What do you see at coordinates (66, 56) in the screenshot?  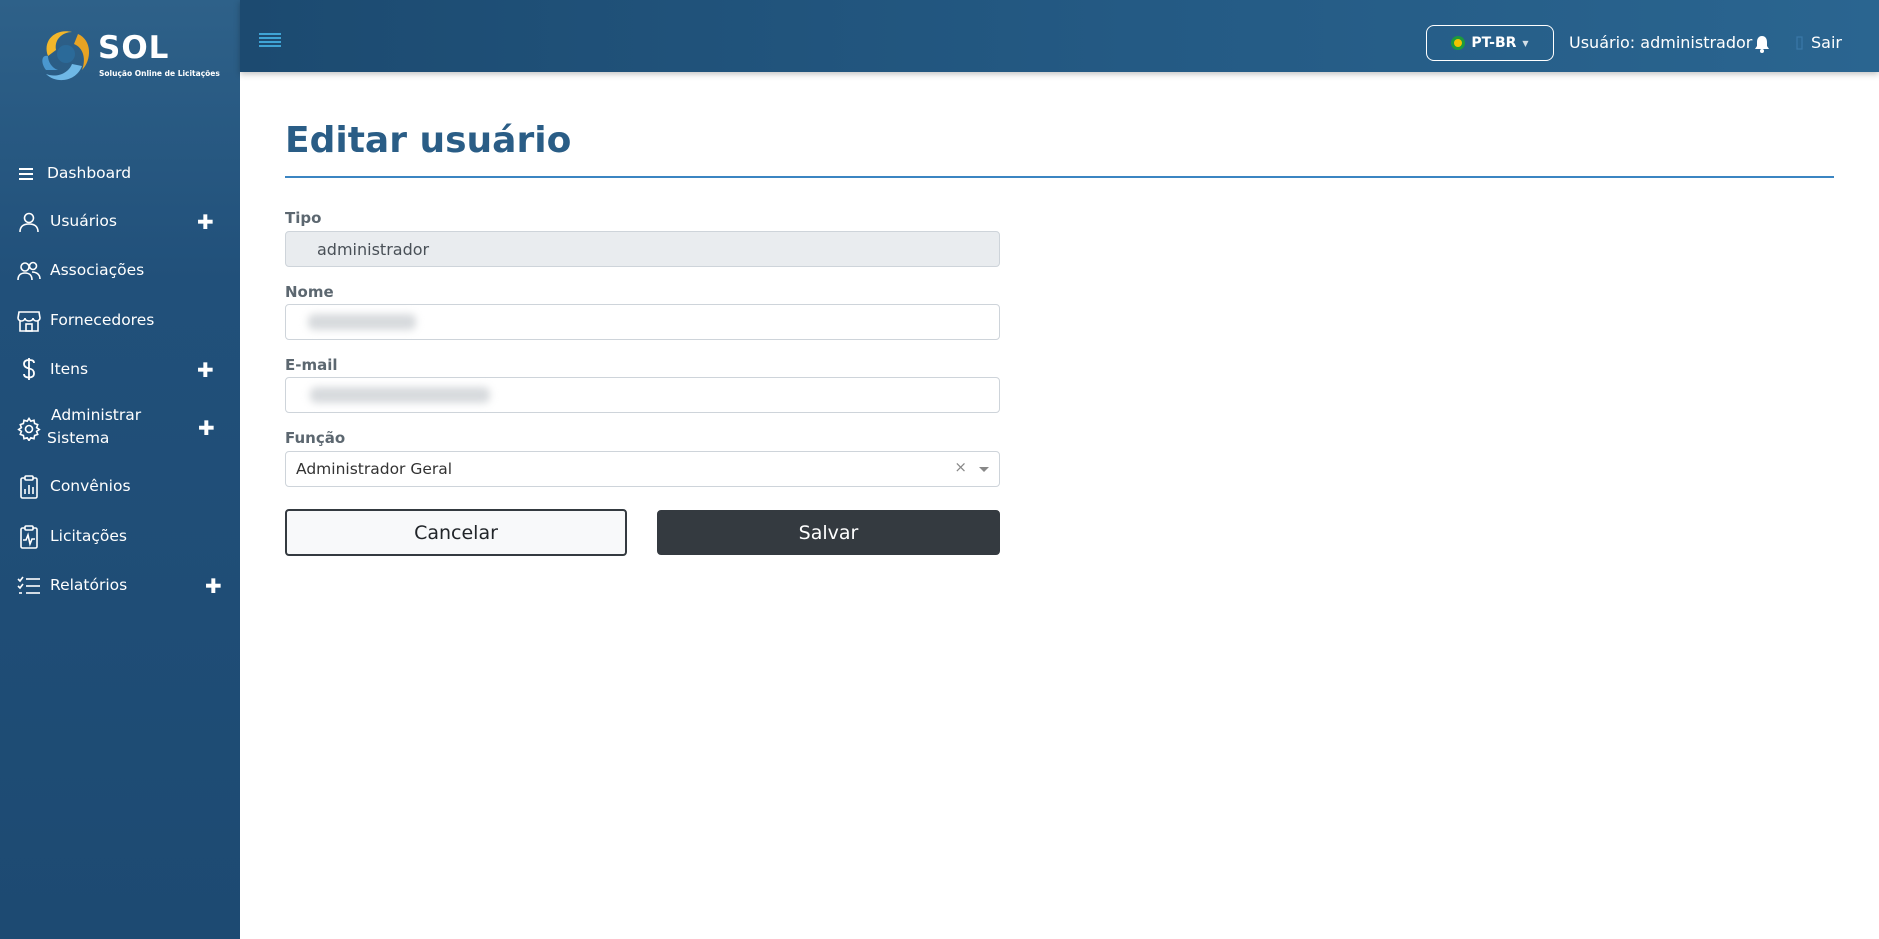 I see `sol-logo-icon` at bounding box center [66, 56].